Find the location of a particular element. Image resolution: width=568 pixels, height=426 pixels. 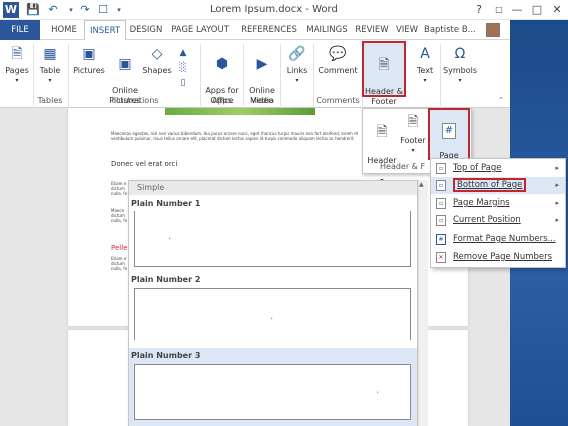

online-pictures-button: ▣ Online Pictures is located at coordinates (125, 80).